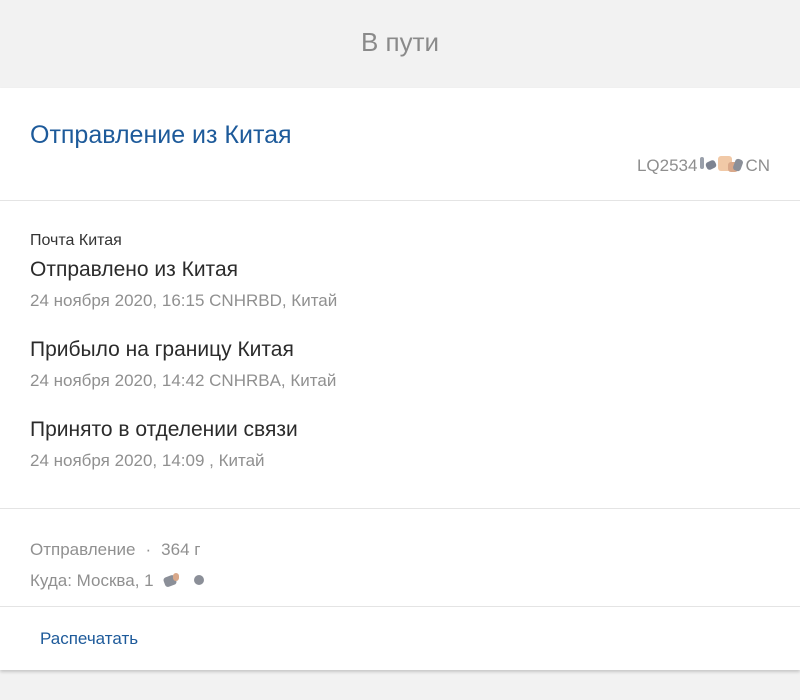  I want to click on shipment-info: Отправление · 364 г Куда: Москва, 1, so click(119, 565).